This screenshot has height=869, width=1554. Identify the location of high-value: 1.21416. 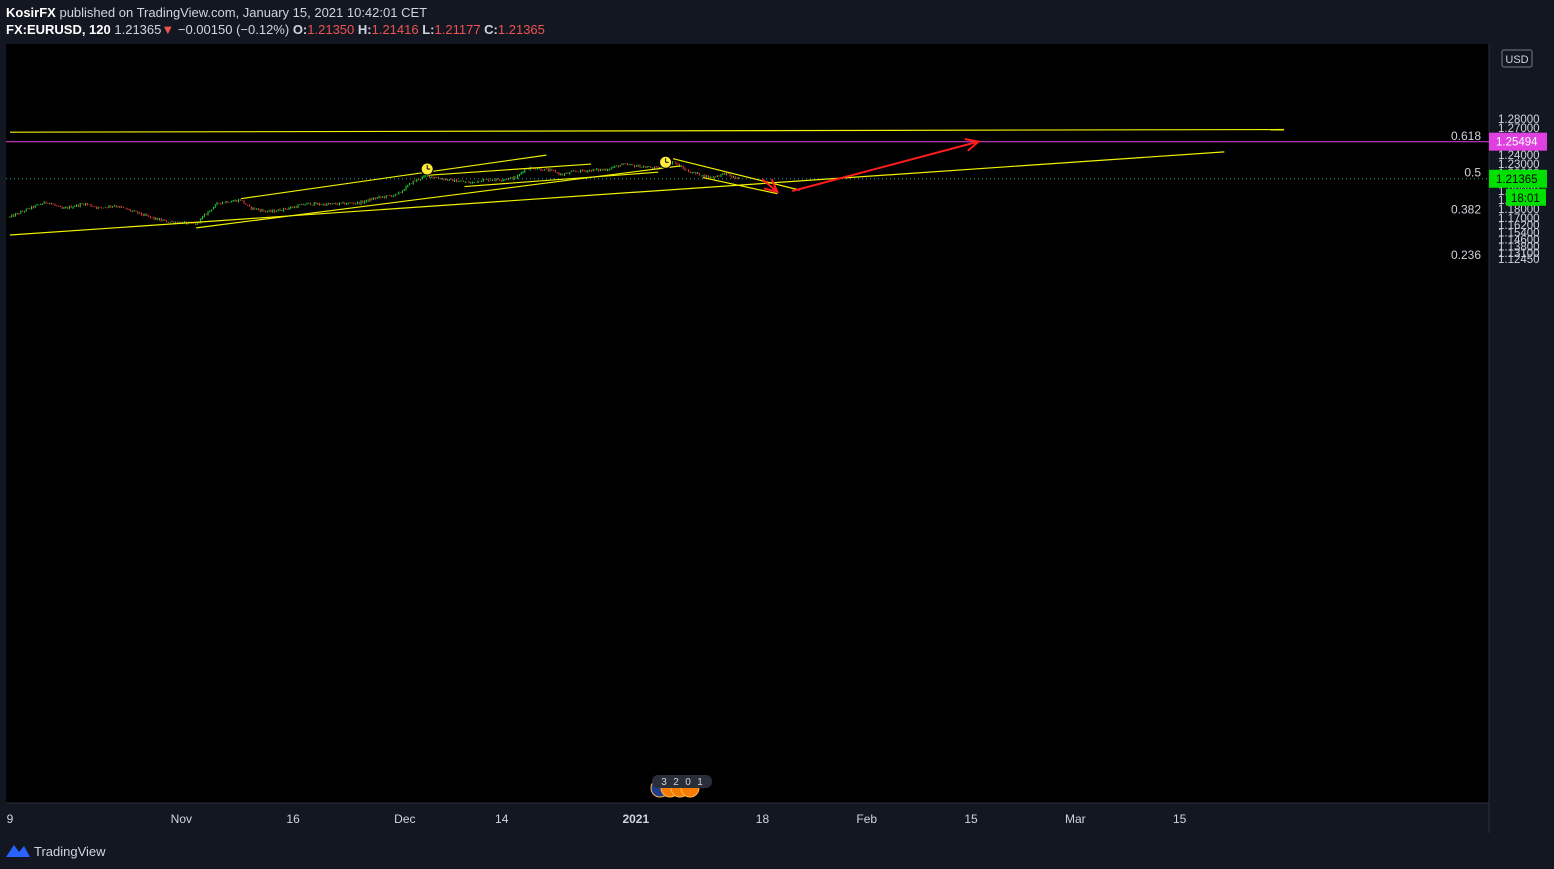
(395, 29).